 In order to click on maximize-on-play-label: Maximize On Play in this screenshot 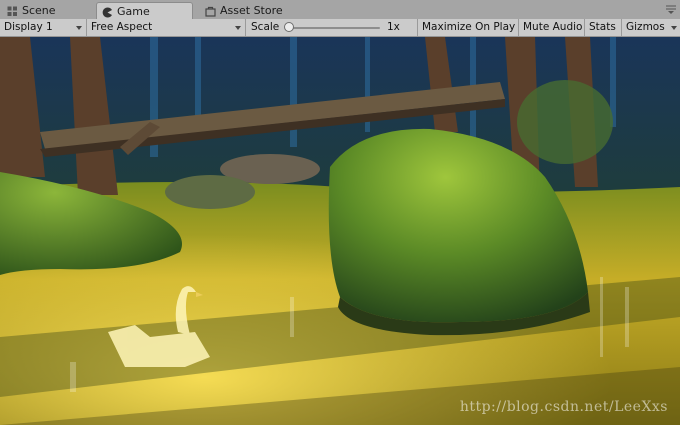, I will do `click(469, 27)`.